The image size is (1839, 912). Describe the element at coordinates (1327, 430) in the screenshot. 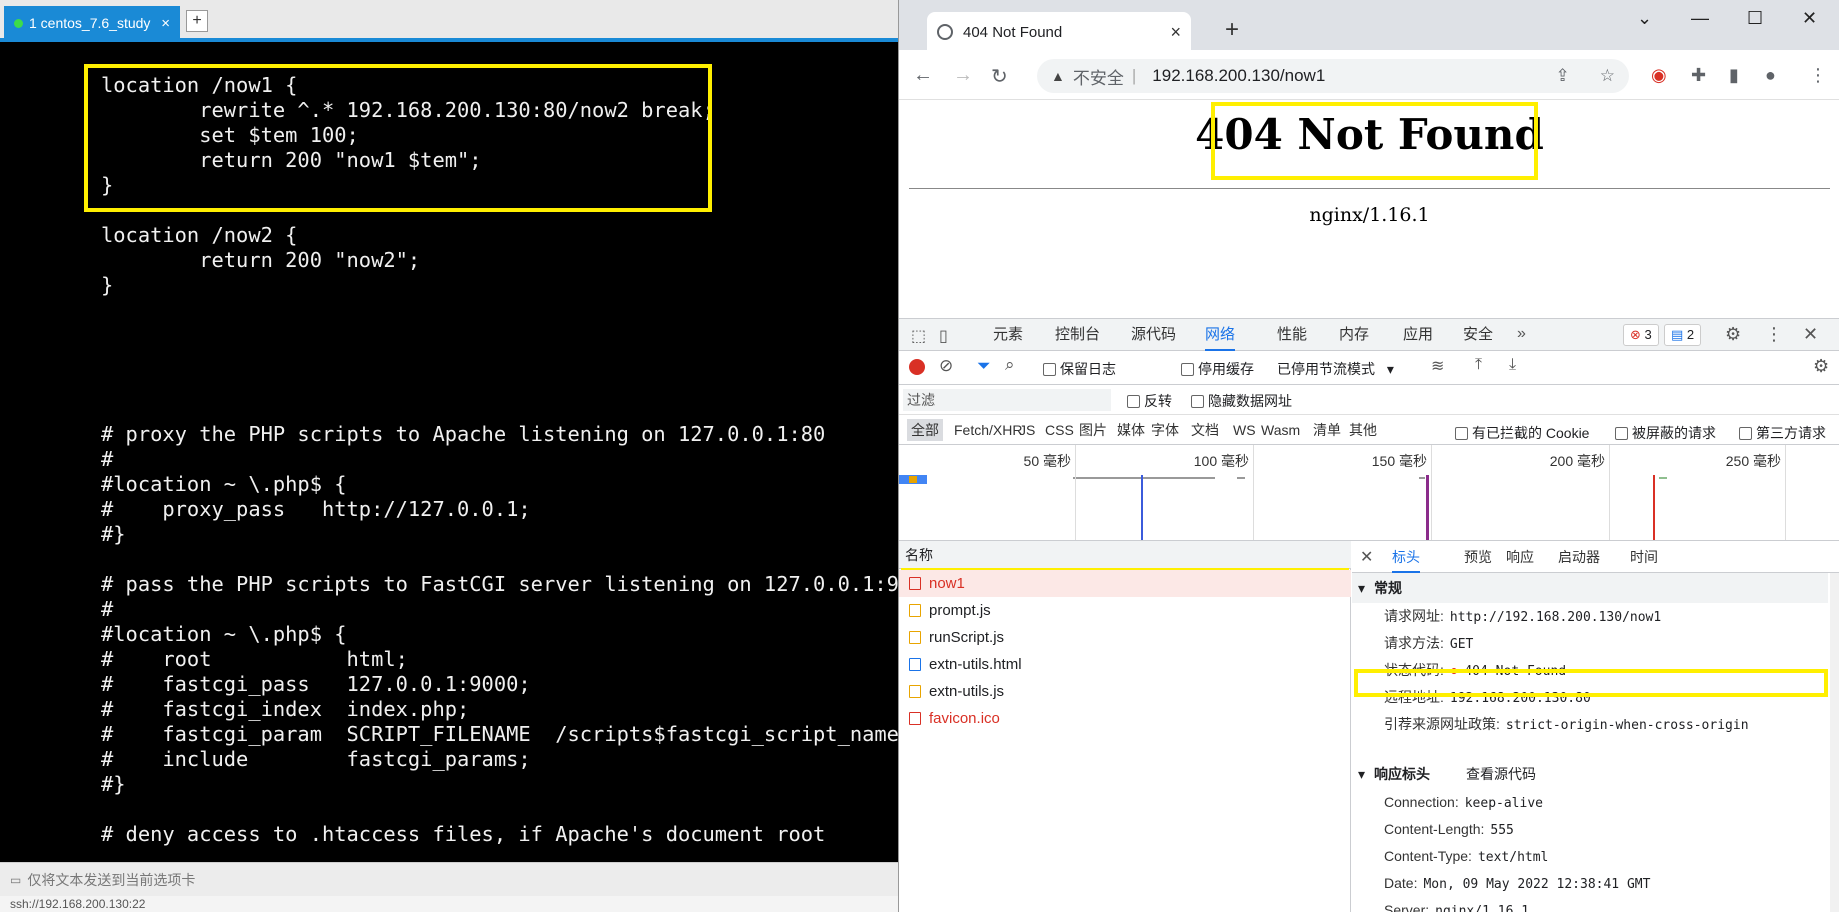

I see `type-filter-10: 清单` at that location.